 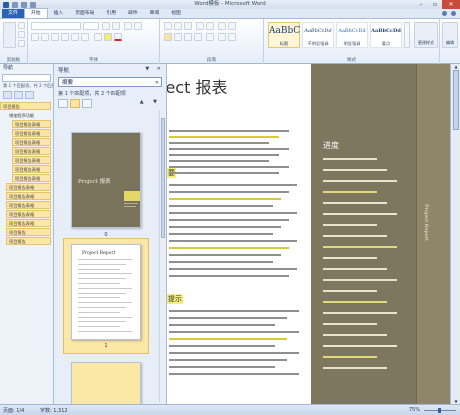 I want to click on align-left-icon, so click(x=168, y=37).